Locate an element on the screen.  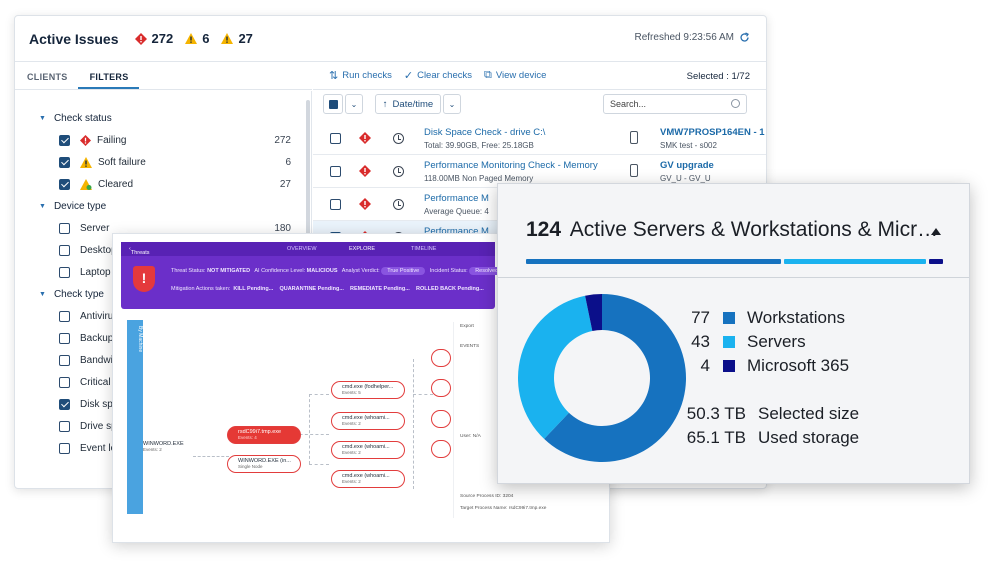
group-device-type: ▼ Device type is located at coordinates (73, 206).